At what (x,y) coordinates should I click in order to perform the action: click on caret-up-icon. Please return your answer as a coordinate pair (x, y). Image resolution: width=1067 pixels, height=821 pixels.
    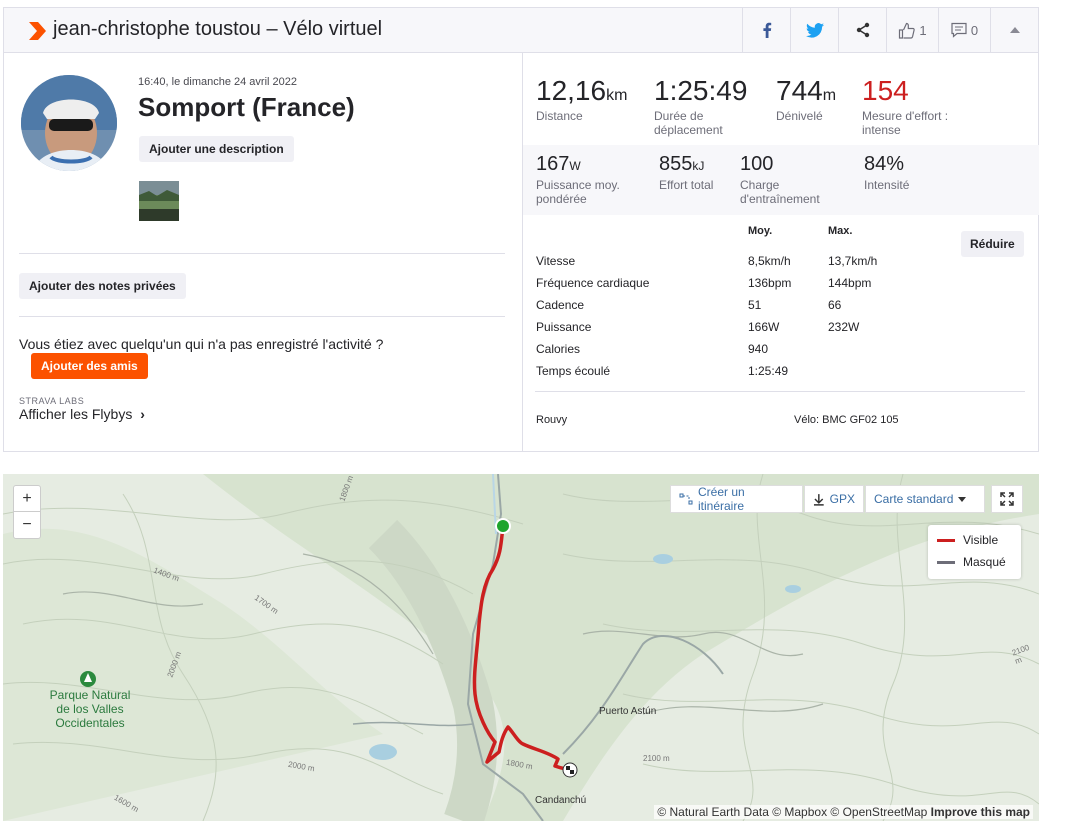
    Looking at the image, I should click on (1014, 30).